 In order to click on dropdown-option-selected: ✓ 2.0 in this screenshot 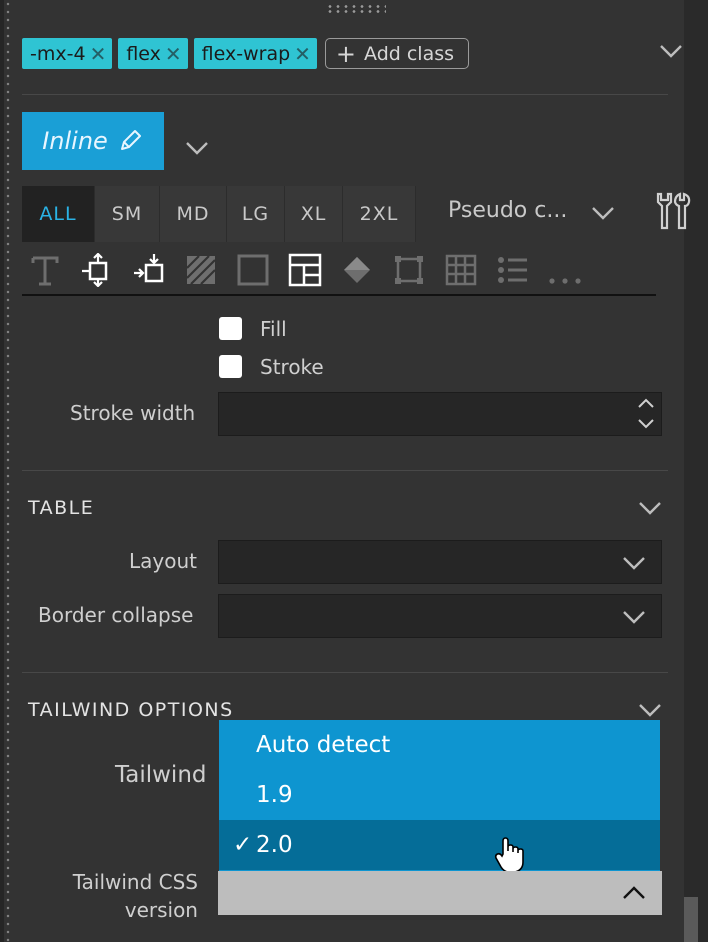, I will do `click(439, 845)`.